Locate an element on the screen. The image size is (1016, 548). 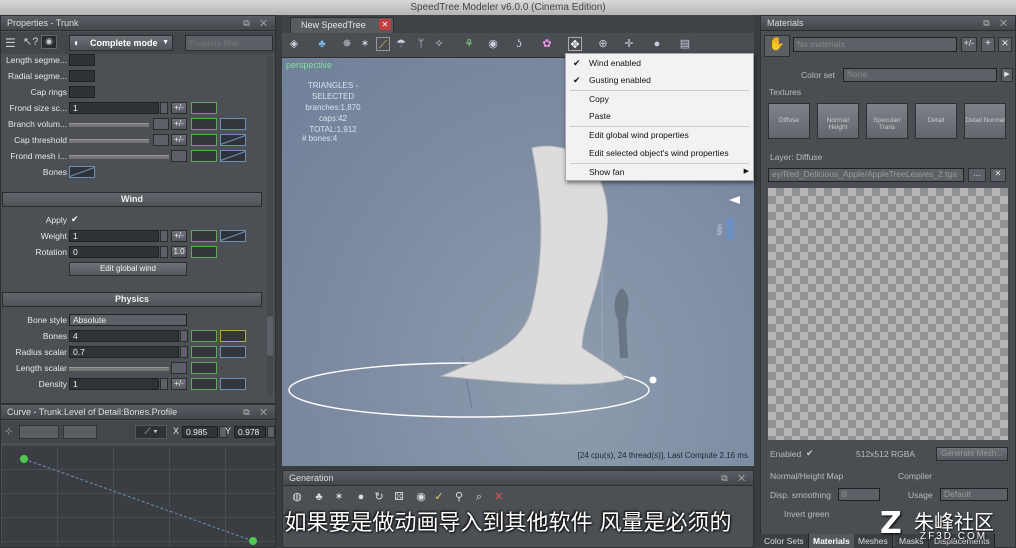
frond-size-curve-swatch is located at coordinates (204, 108).